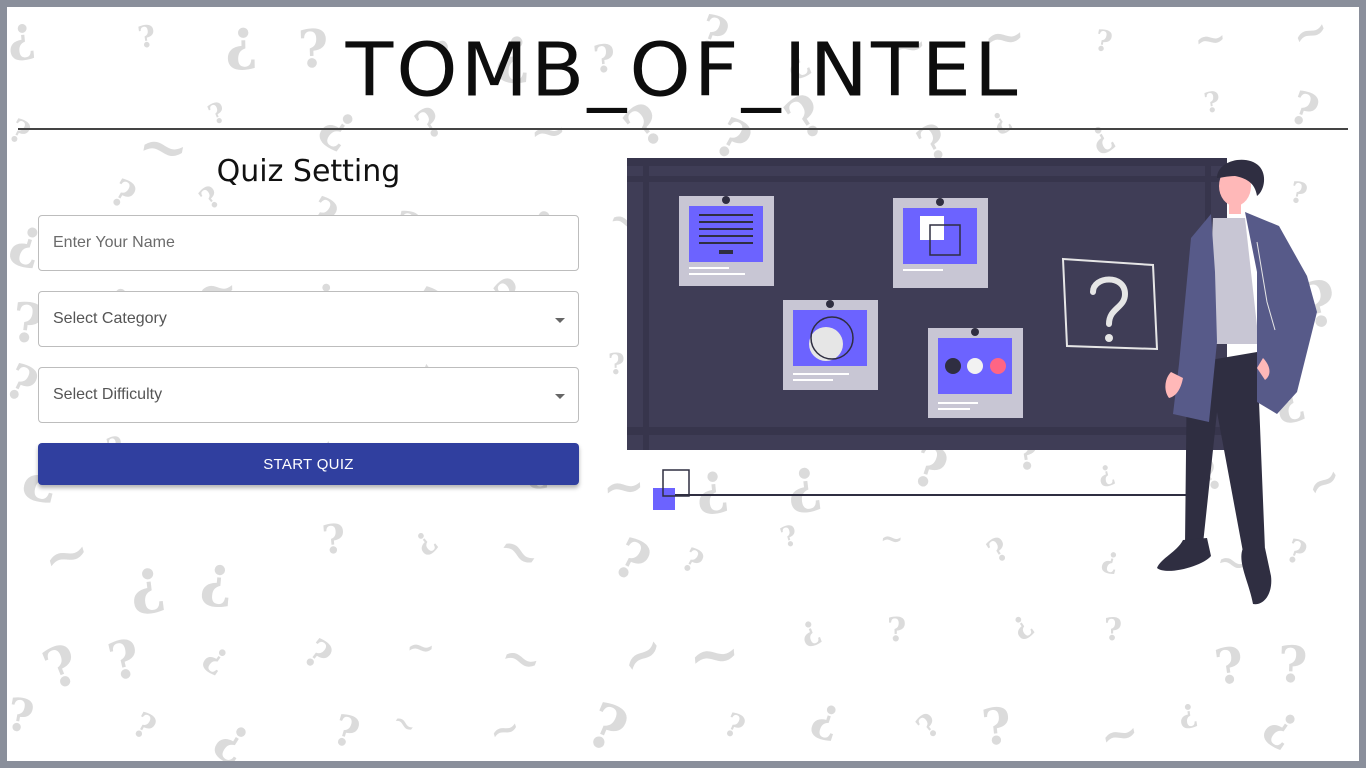  What do you see at coordinates (308, 395) in the screenshot?
I see `difficulty-select: Select Difficulty` at bounding box center [308, 395].